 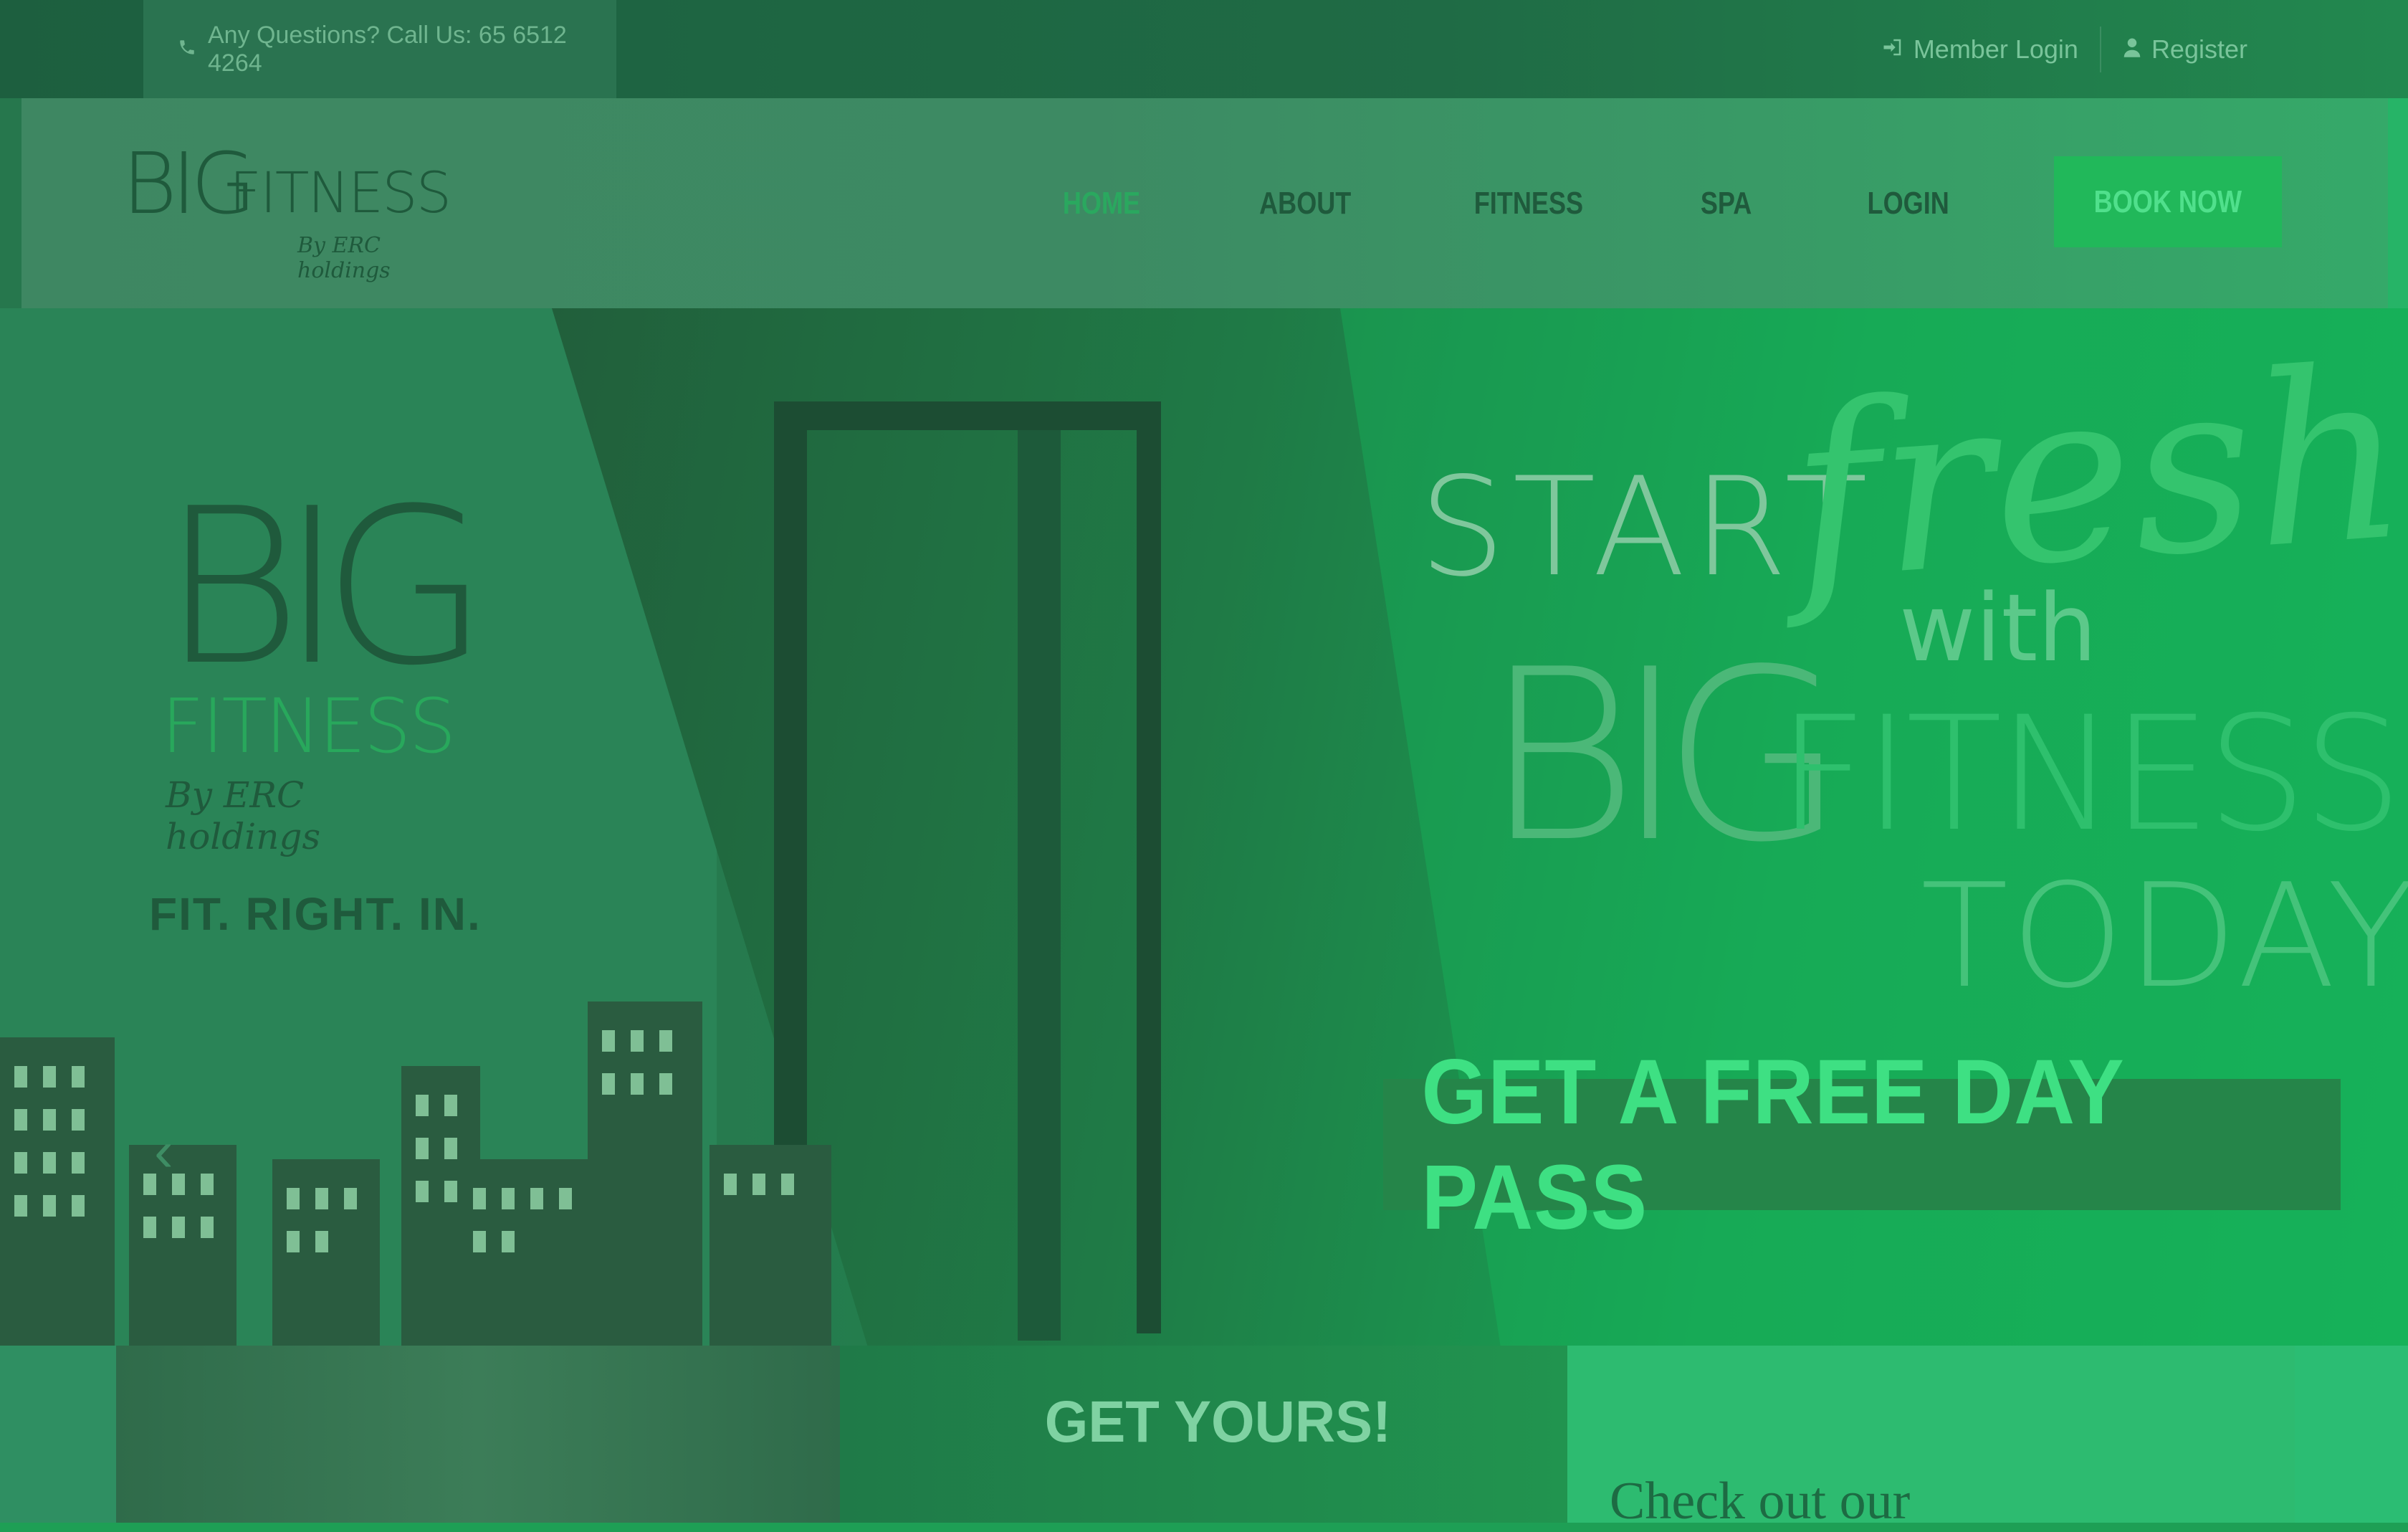 What do you see at coordinates (1039, 885) in the screenshot?
I see `gym-rack-post` at bounding box center [1039, 885].